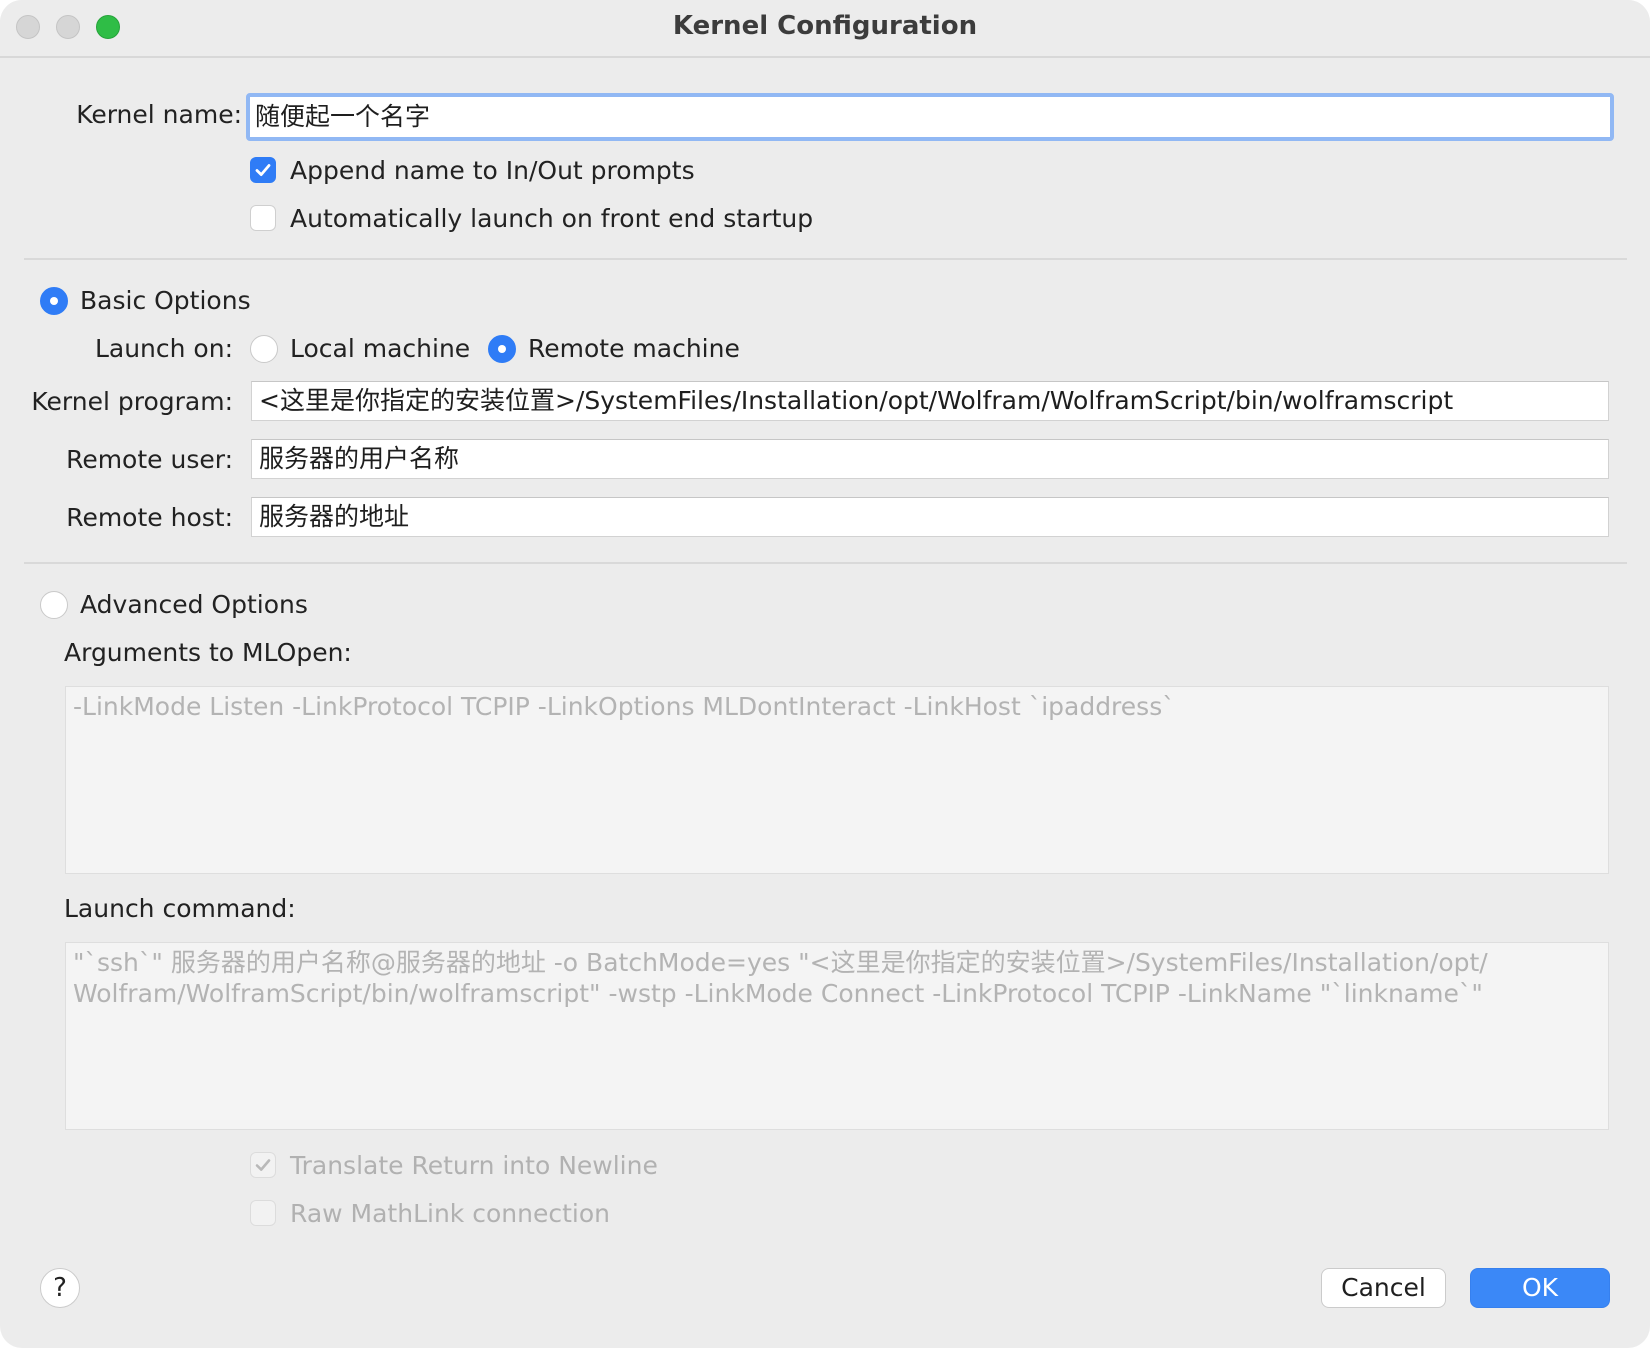 This screenshot has height=1348, width=1650. I want to click on local-machine-label: Local machine, so click(380, 348).